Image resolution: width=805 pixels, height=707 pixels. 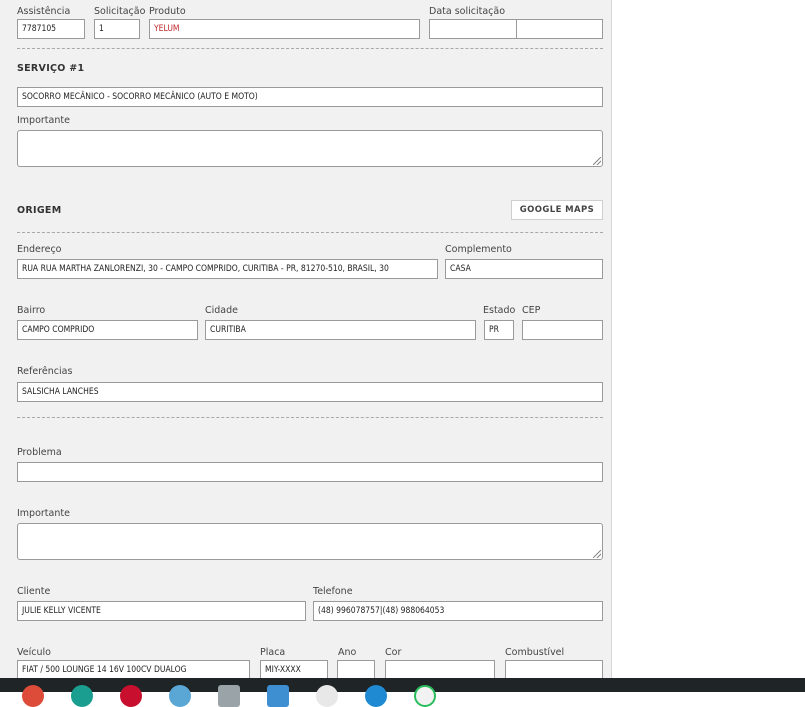 What do you see at coordinates (278, 696) in the screenshot?
I see `calculator-icon` at bounding box center [278, 696].